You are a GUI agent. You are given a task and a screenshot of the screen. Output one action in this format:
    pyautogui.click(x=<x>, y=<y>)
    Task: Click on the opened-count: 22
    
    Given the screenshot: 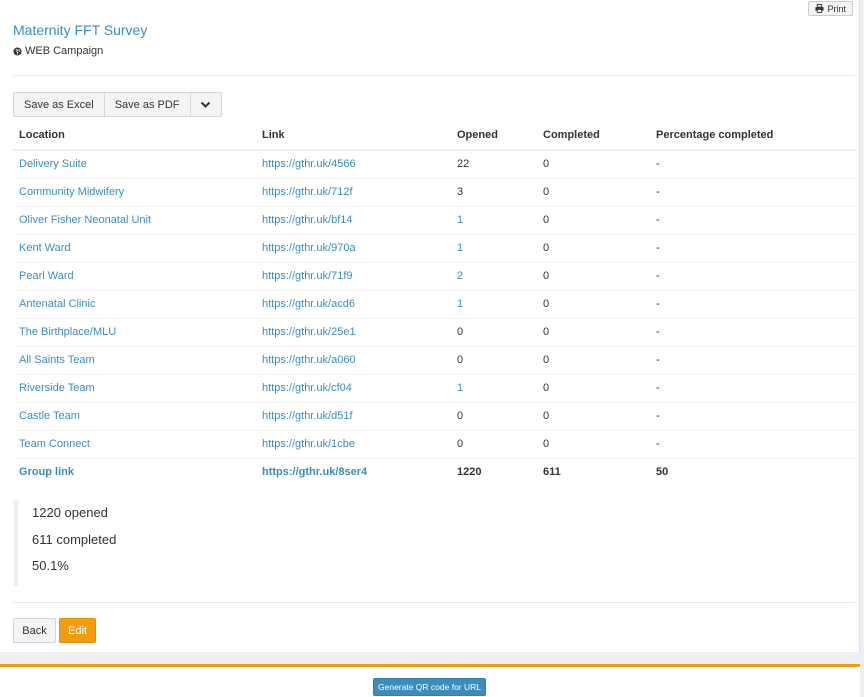 What is the action you would take?
    pyautogui.click(x=494, y=163)
    